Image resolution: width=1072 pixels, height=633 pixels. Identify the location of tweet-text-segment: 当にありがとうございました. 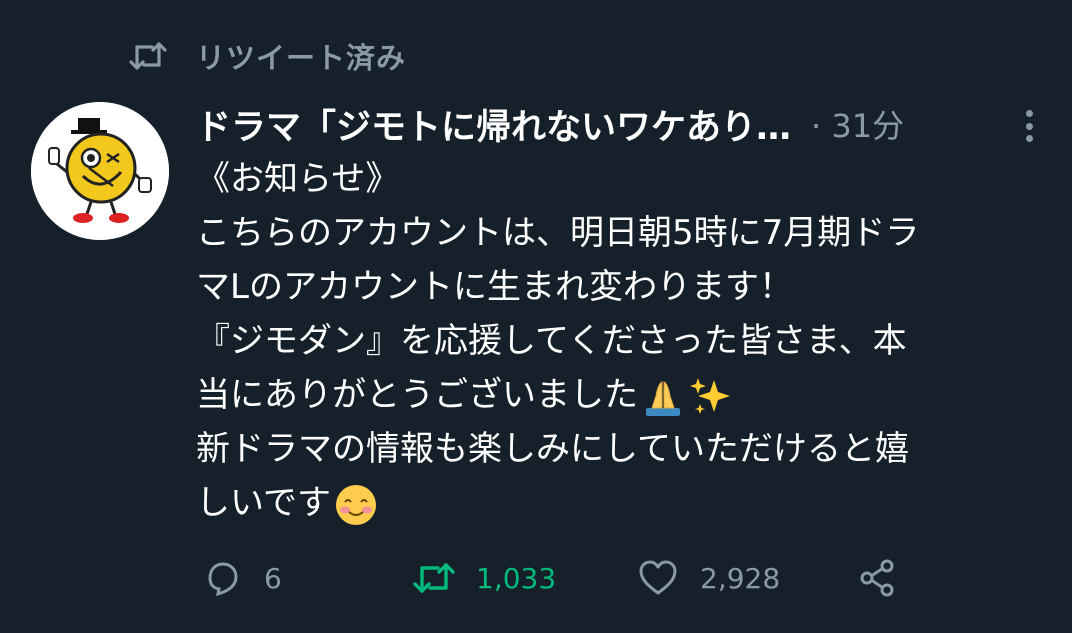
(417, 395).